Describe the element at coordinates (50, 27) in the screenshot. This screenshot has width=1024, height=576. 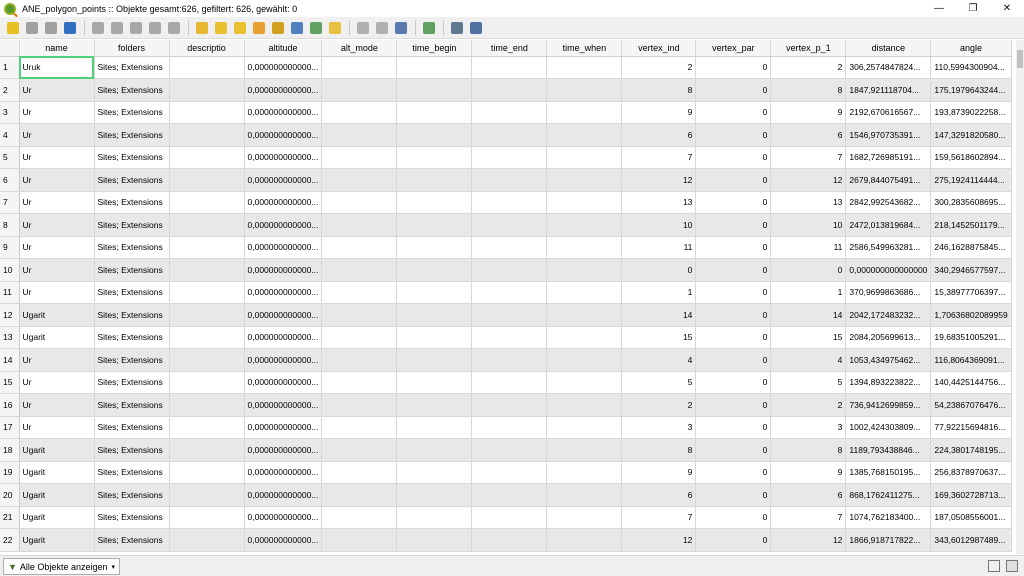
I see `save-button` at that location.